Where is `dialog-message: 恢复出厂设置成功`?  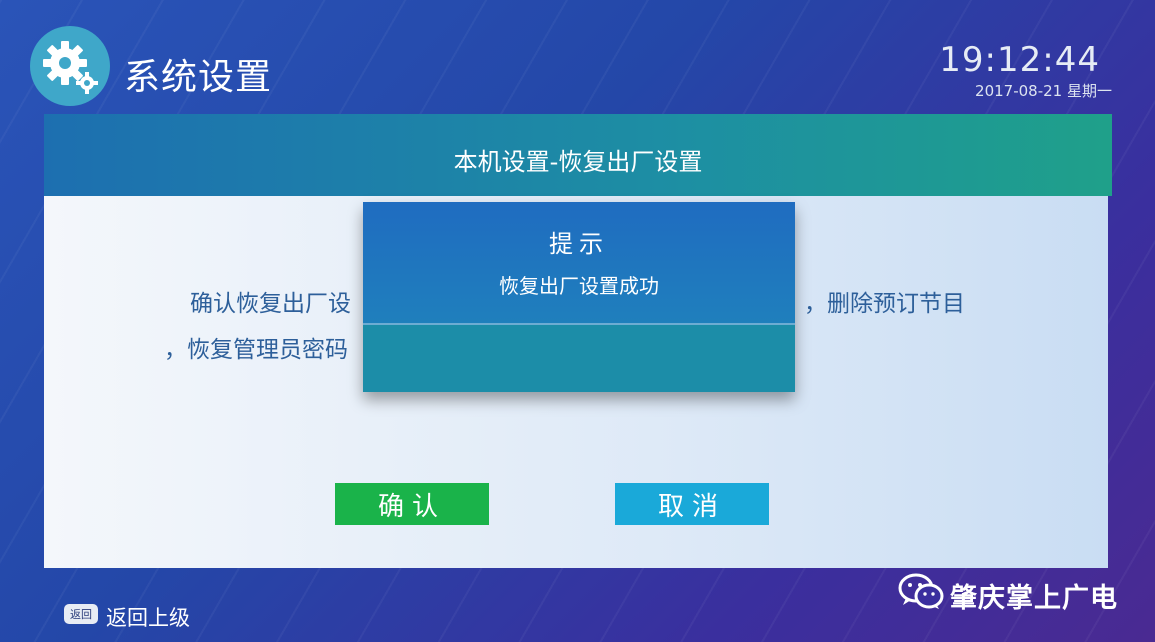 dialog-message: 恢复出厂设置成功 is located at coordinates (579, 286).